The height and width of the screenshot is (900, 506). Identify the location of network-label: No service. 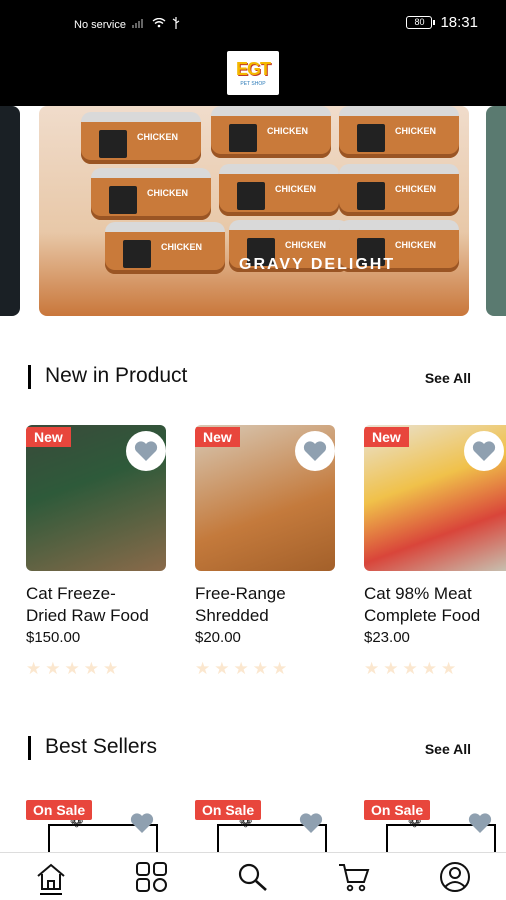
(100, 24).